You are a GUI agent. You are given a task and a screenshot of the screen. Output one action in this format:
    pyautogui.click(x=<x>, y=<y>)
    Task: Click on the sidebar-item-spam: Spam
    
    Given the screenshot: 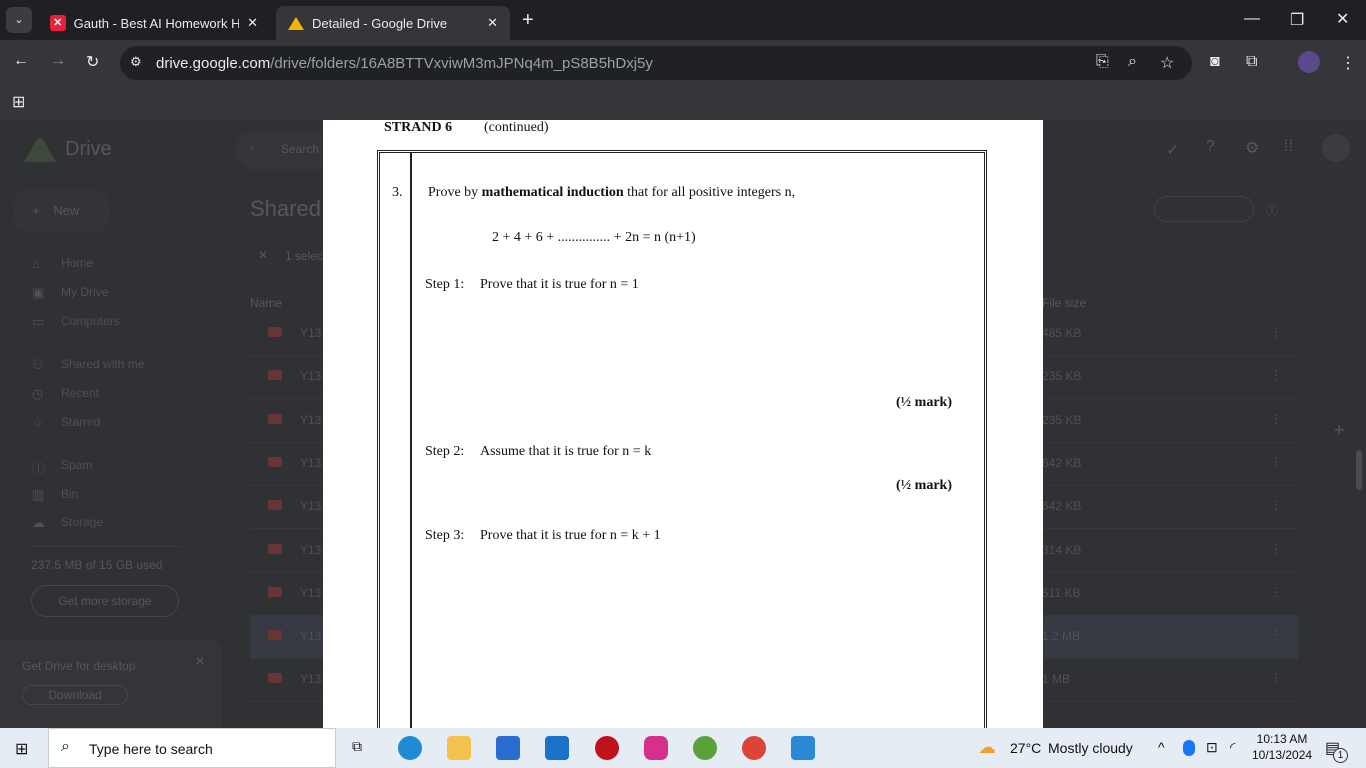 What is the action you would take?
    pyautogui.click(x=76, y=465)
    